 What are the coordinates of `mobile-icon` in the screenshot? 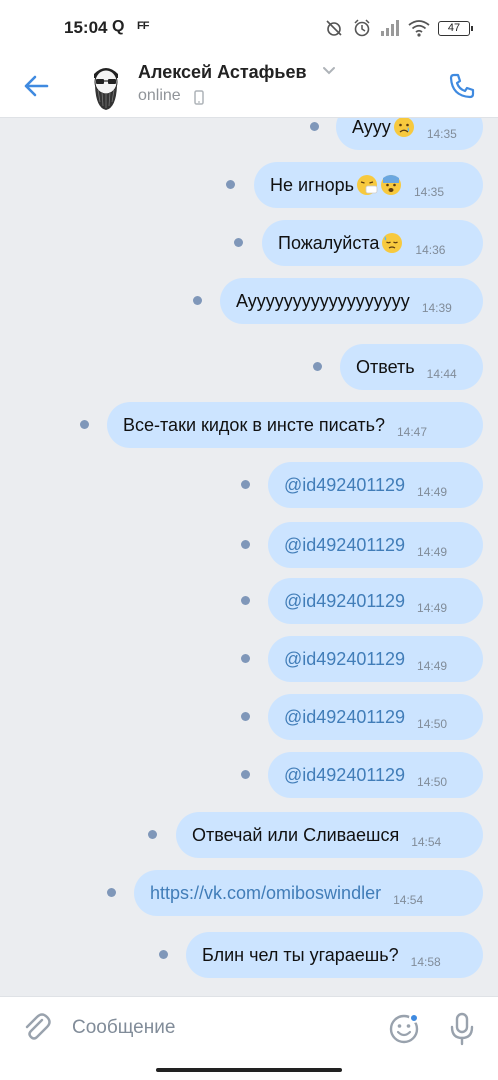 It's located at (199, 97).